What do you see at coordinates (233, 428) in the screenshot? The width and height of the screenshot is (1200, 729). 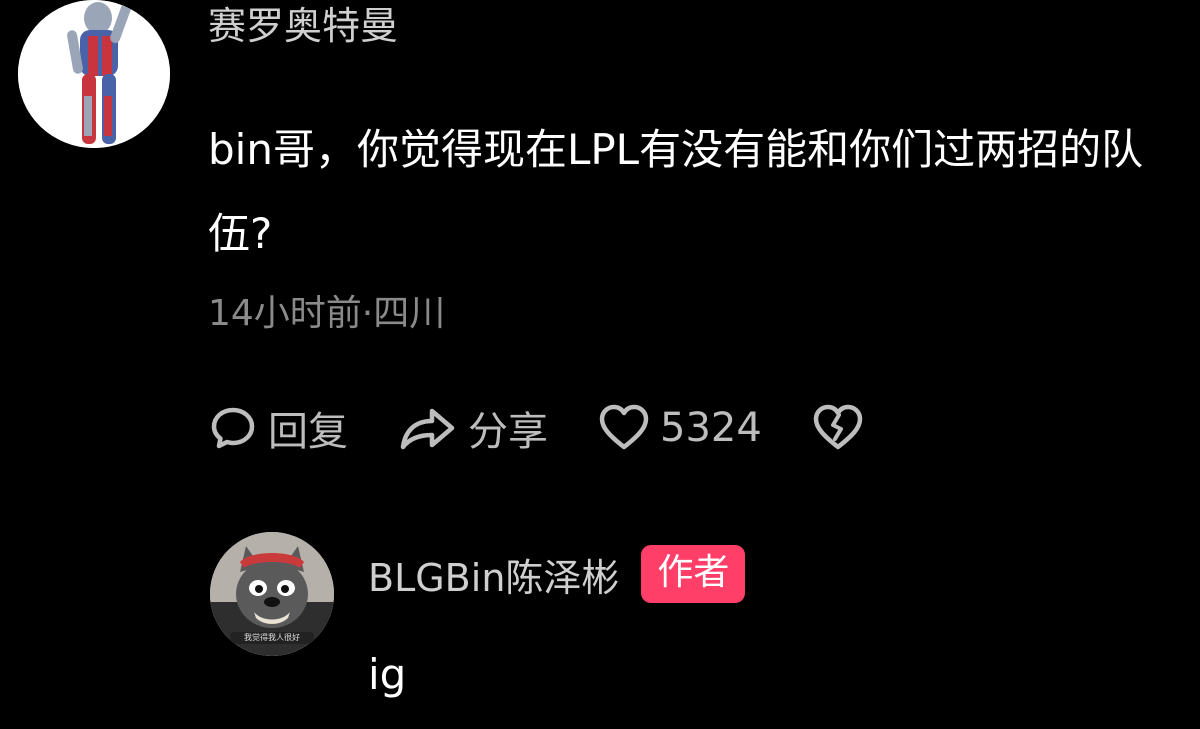 I see `comment-bubble-icon` at bounding box center [233, 428].